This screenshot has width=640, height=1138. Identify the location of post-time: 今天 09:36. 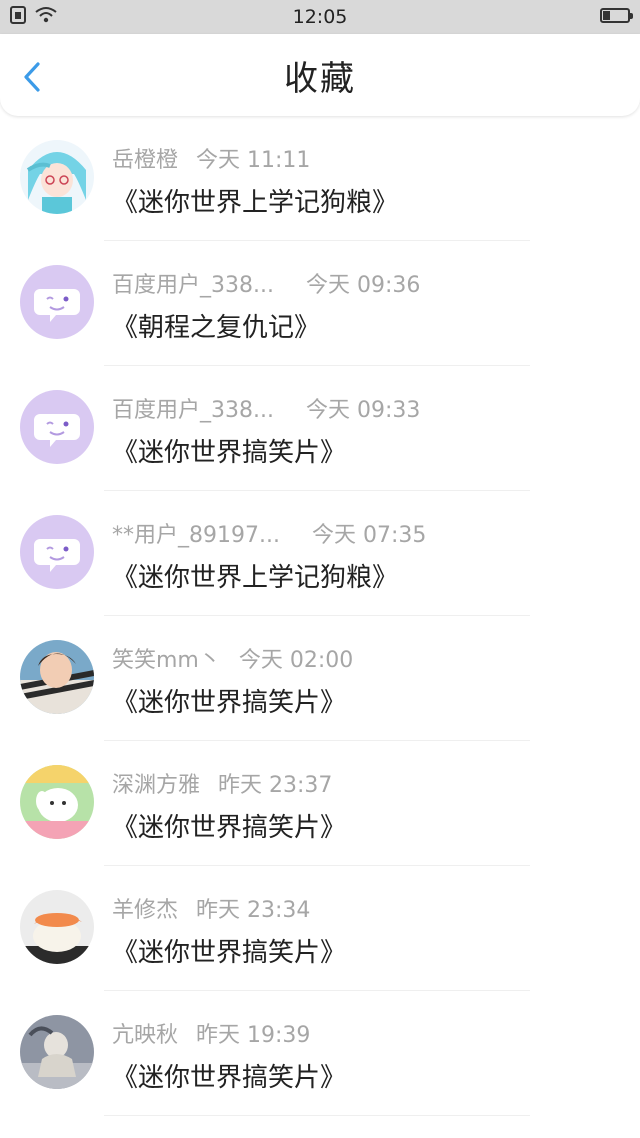
(363, 285).